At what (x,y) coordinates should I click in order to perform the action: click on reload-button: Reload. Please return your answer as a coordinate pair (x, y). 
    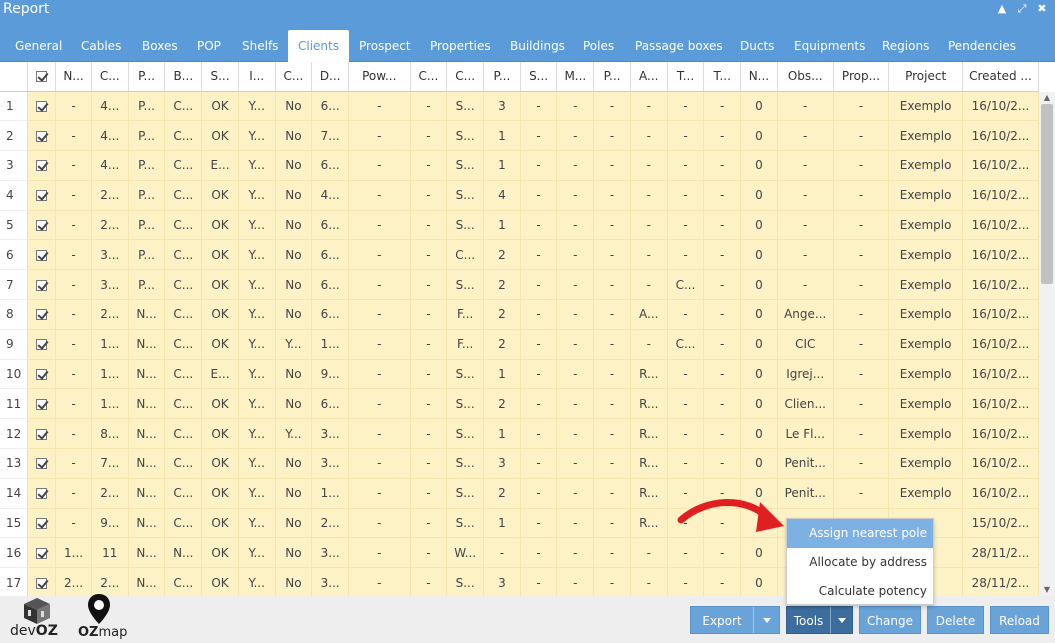
    Looking at the image, I should click on (1019, 620).